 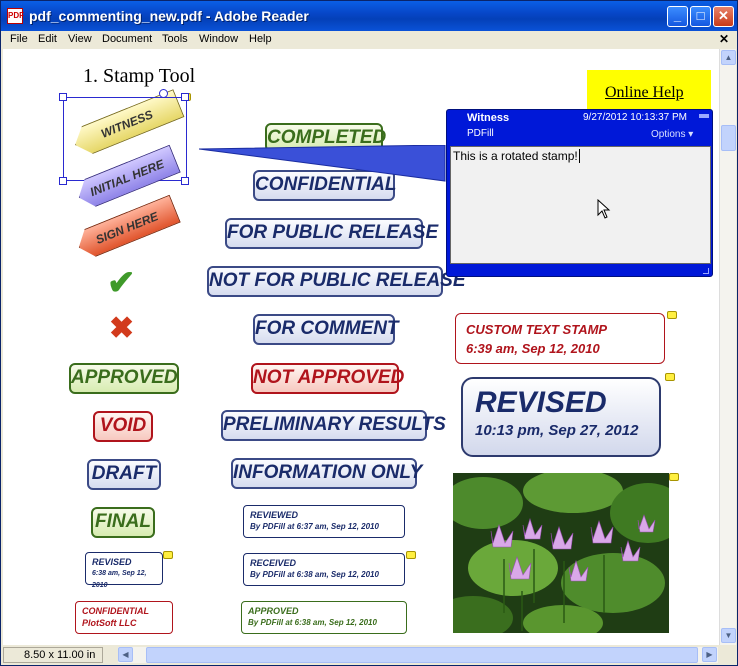 I want to click on information-only-stamp: INFORMATION ONLY, so click(x=326, y=473).